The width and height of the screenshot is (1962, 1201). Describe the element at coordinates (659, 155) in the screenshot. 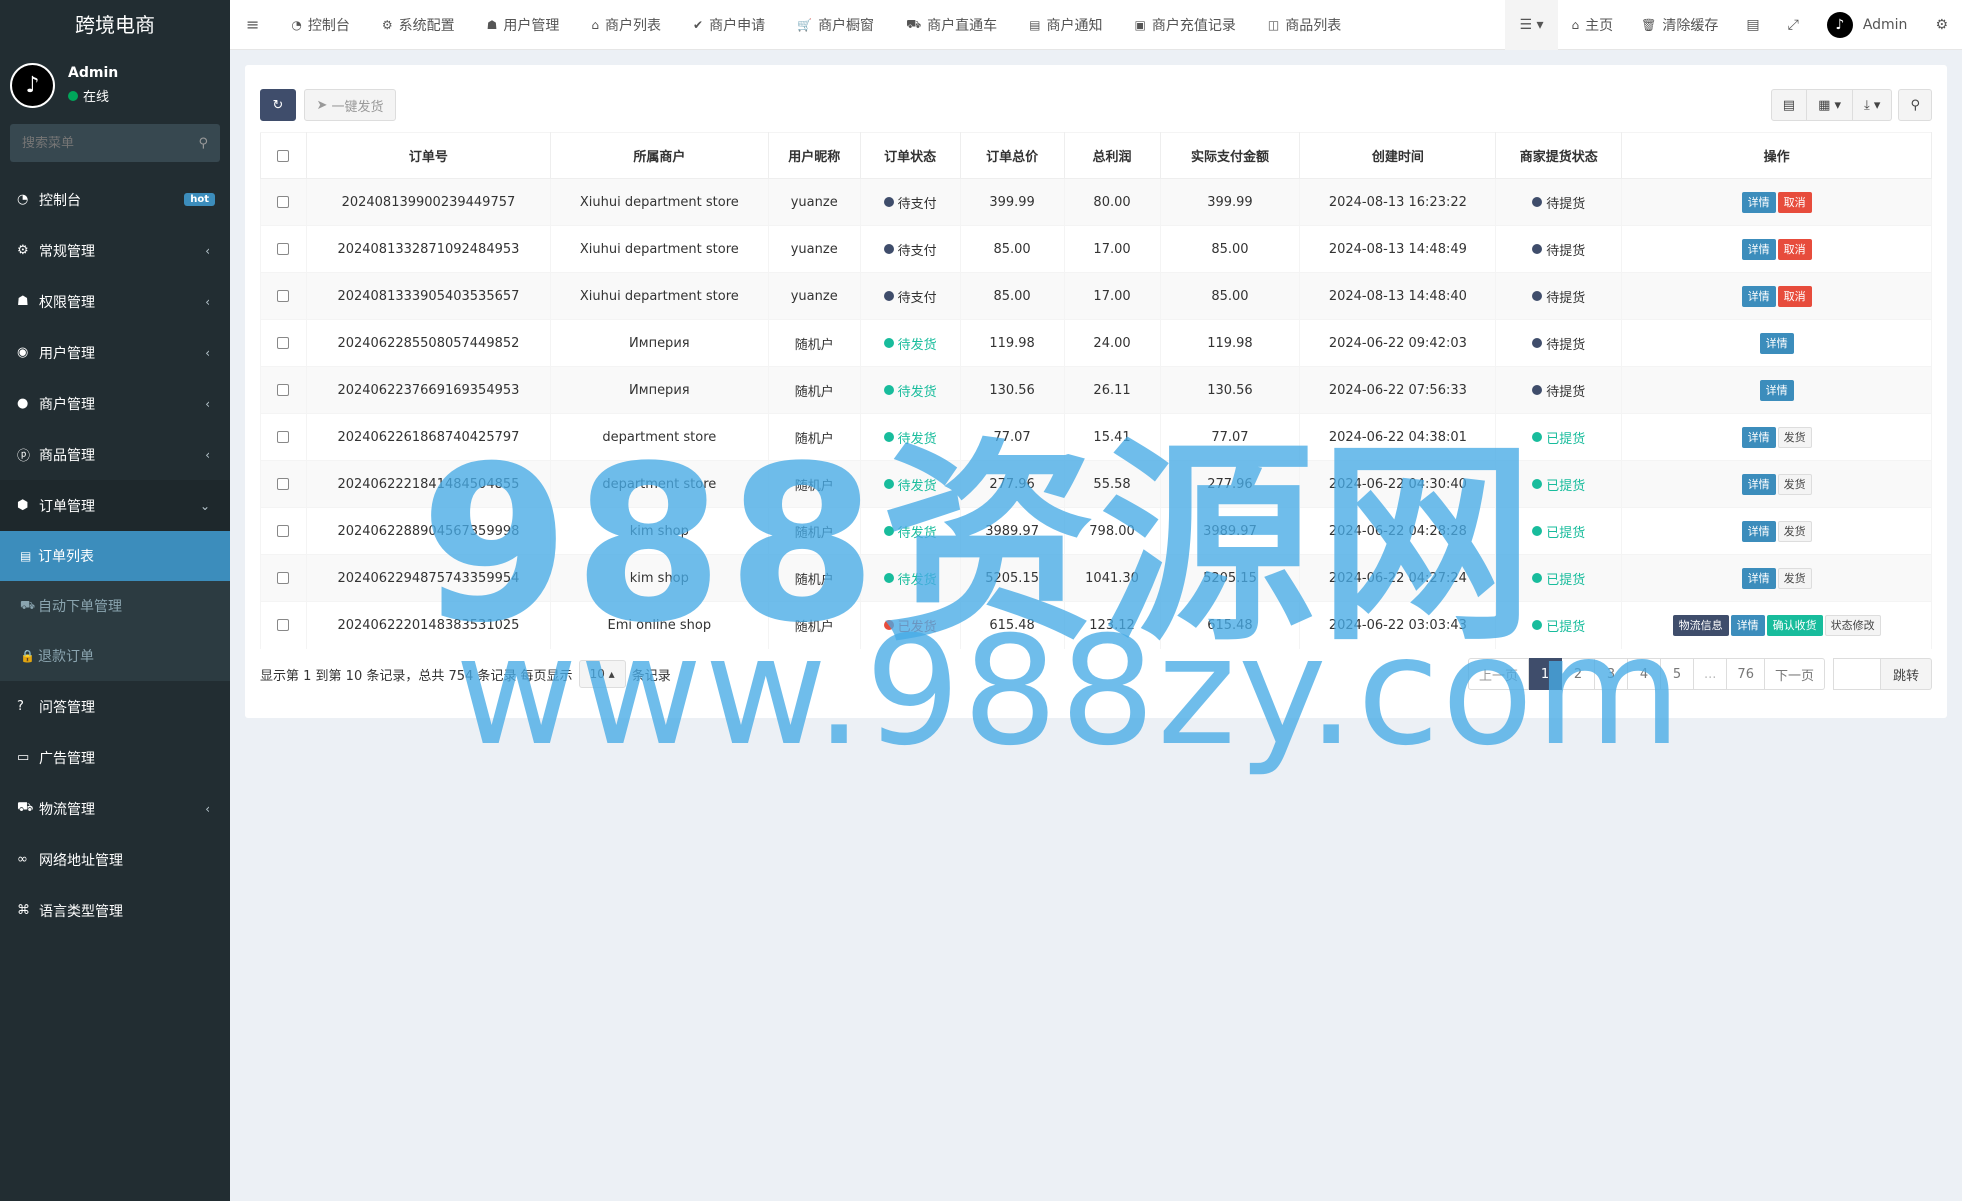

I see `column-header: 所属商户` at that location.